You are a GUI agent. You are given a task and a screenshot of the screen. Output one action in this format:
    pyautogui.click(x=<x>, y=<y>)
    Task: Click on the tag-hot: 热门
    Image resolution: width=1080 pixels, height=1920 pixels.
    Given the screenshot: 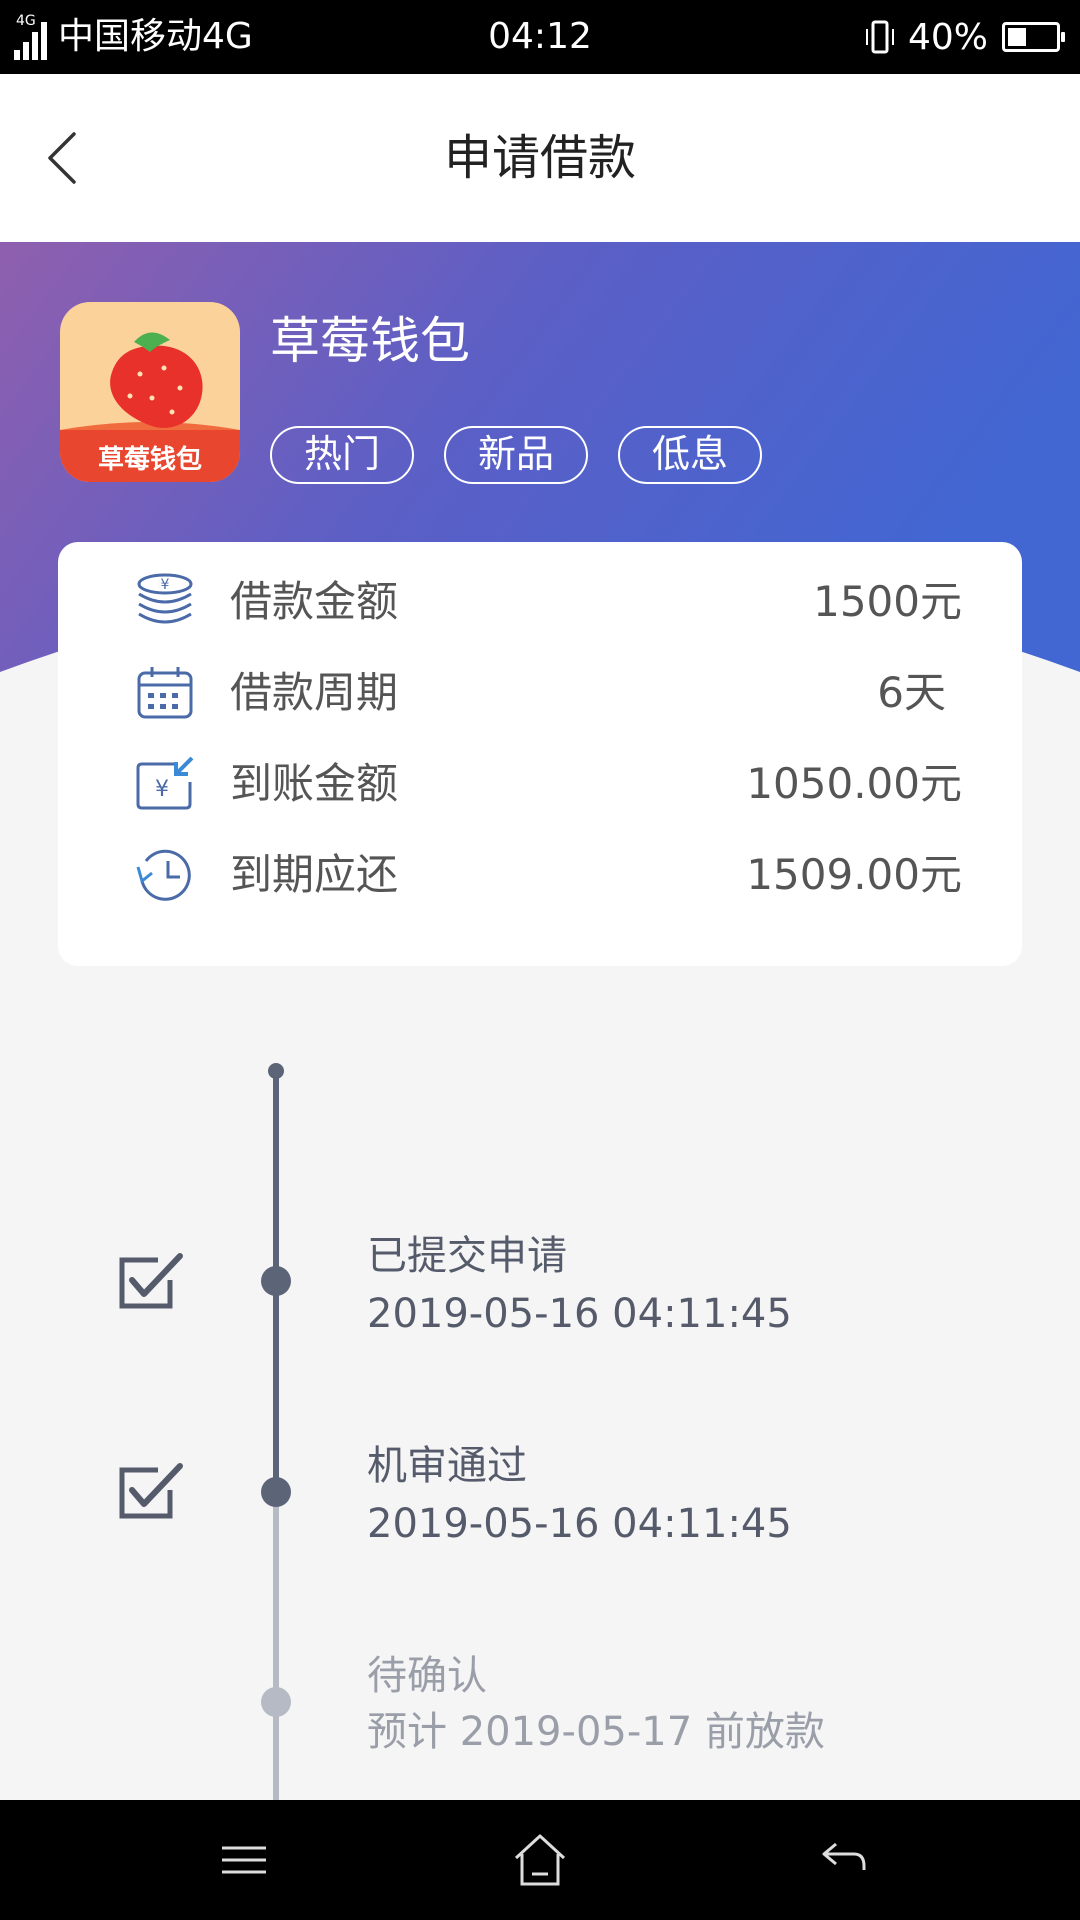 What is the action you would take?
    pyautogui.click(x=342, y=455)
    